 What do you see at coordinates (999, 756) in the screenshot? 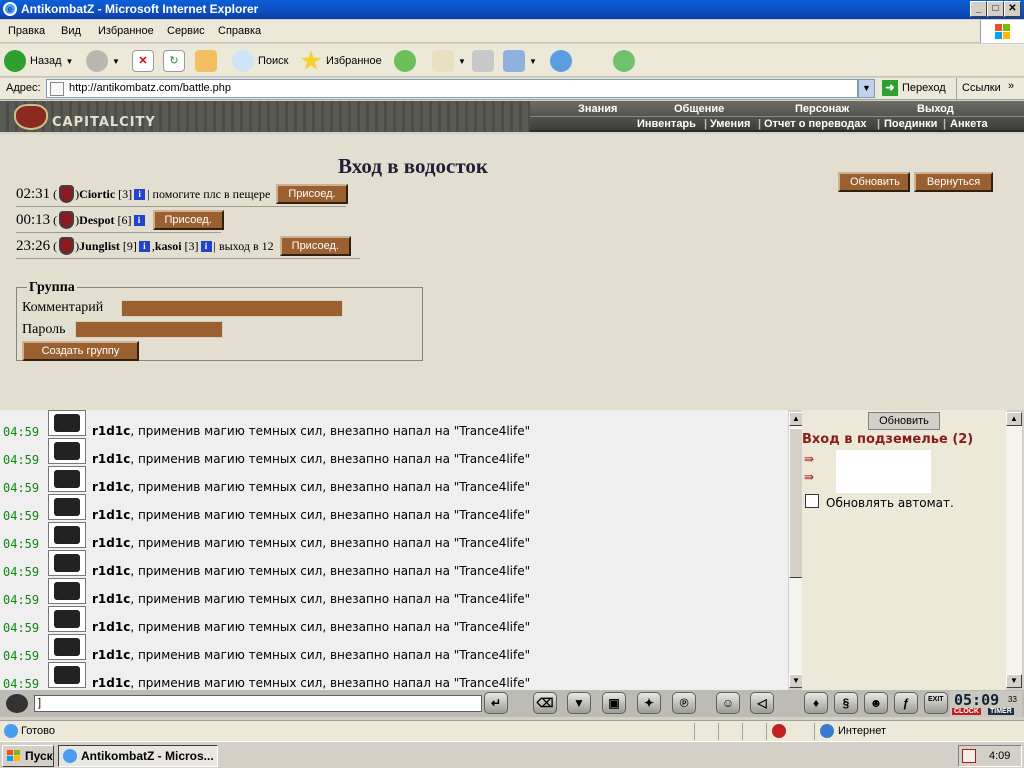
I see `tray-clock: 4:09` at bounding box center [999, 756].